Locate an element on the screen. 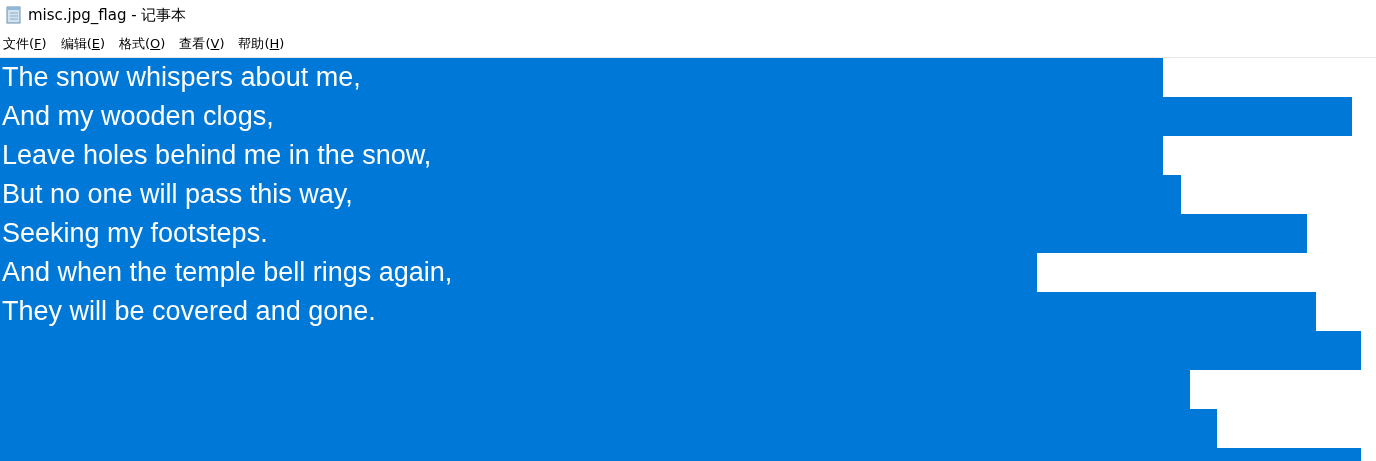  menu-item: 帮助(H) is located at coordinates (261, 43).